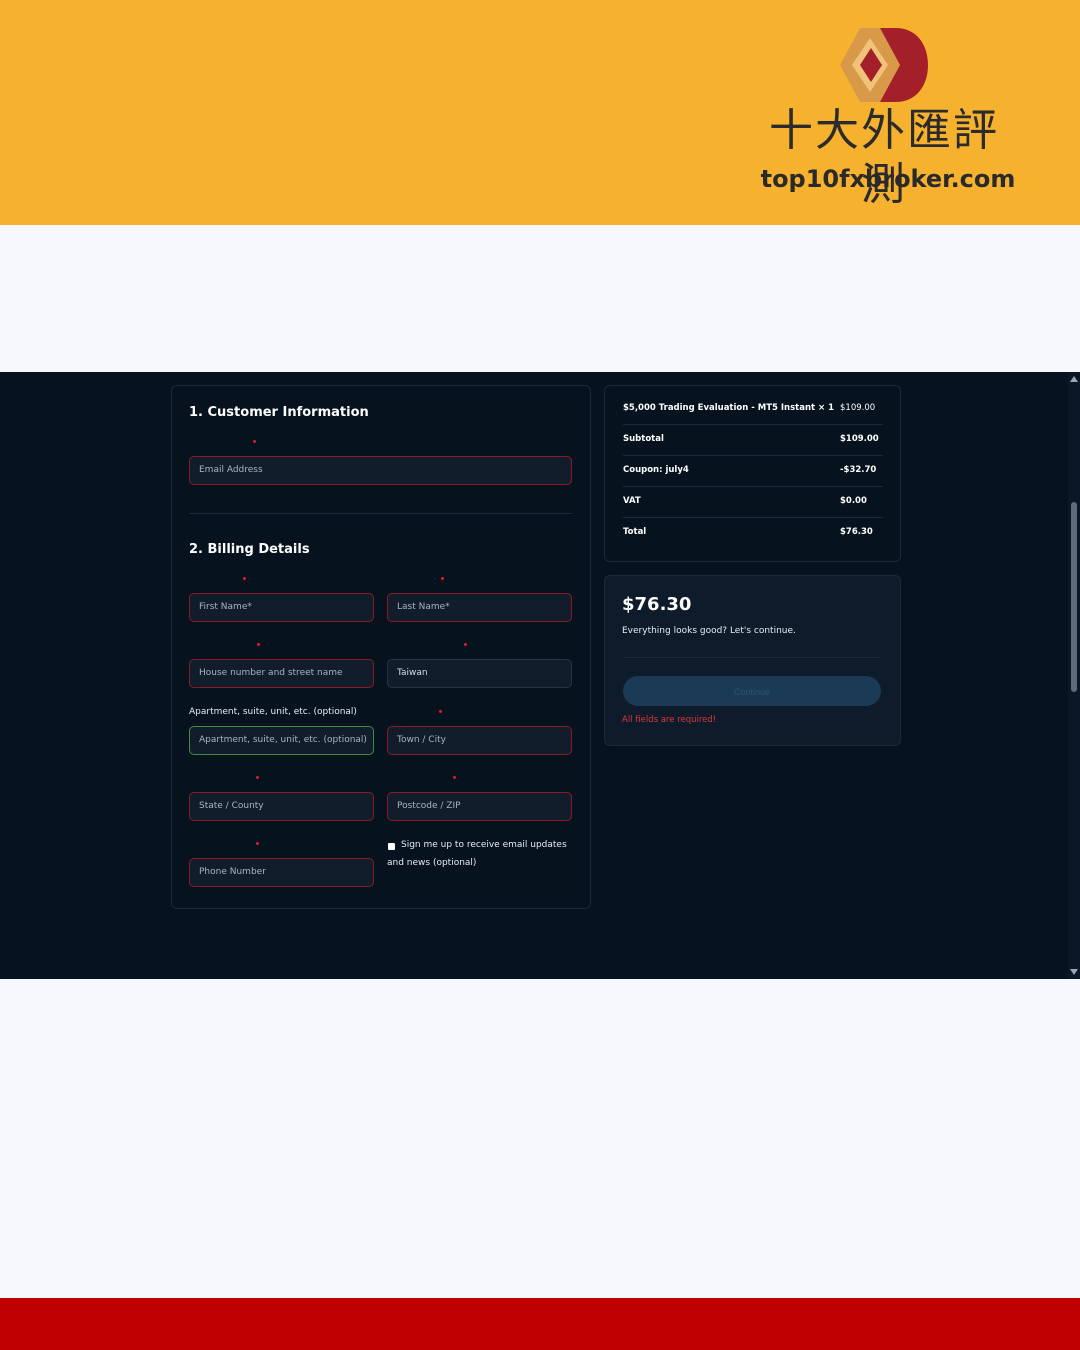 Image resolution: width=1080 pixels, height=1350 pixels. I want to click on vat-value: $0.00, so click(853, 501).